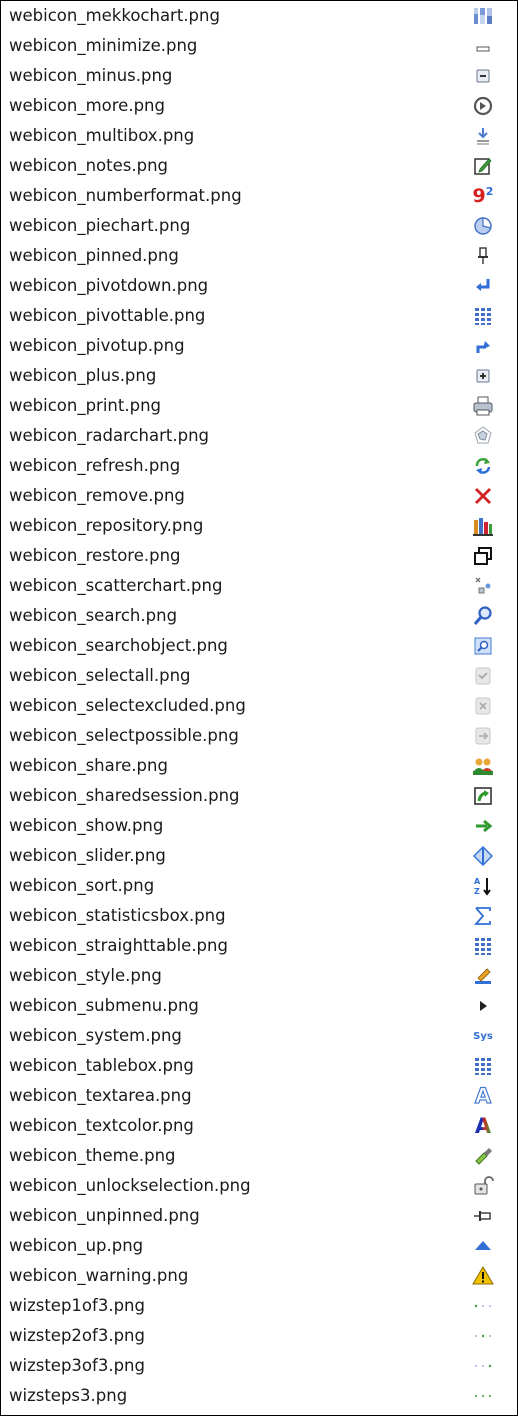 The image size is (518, 1416). I want to click on file-name: webicon_searchobject.png, so click(118, 645).